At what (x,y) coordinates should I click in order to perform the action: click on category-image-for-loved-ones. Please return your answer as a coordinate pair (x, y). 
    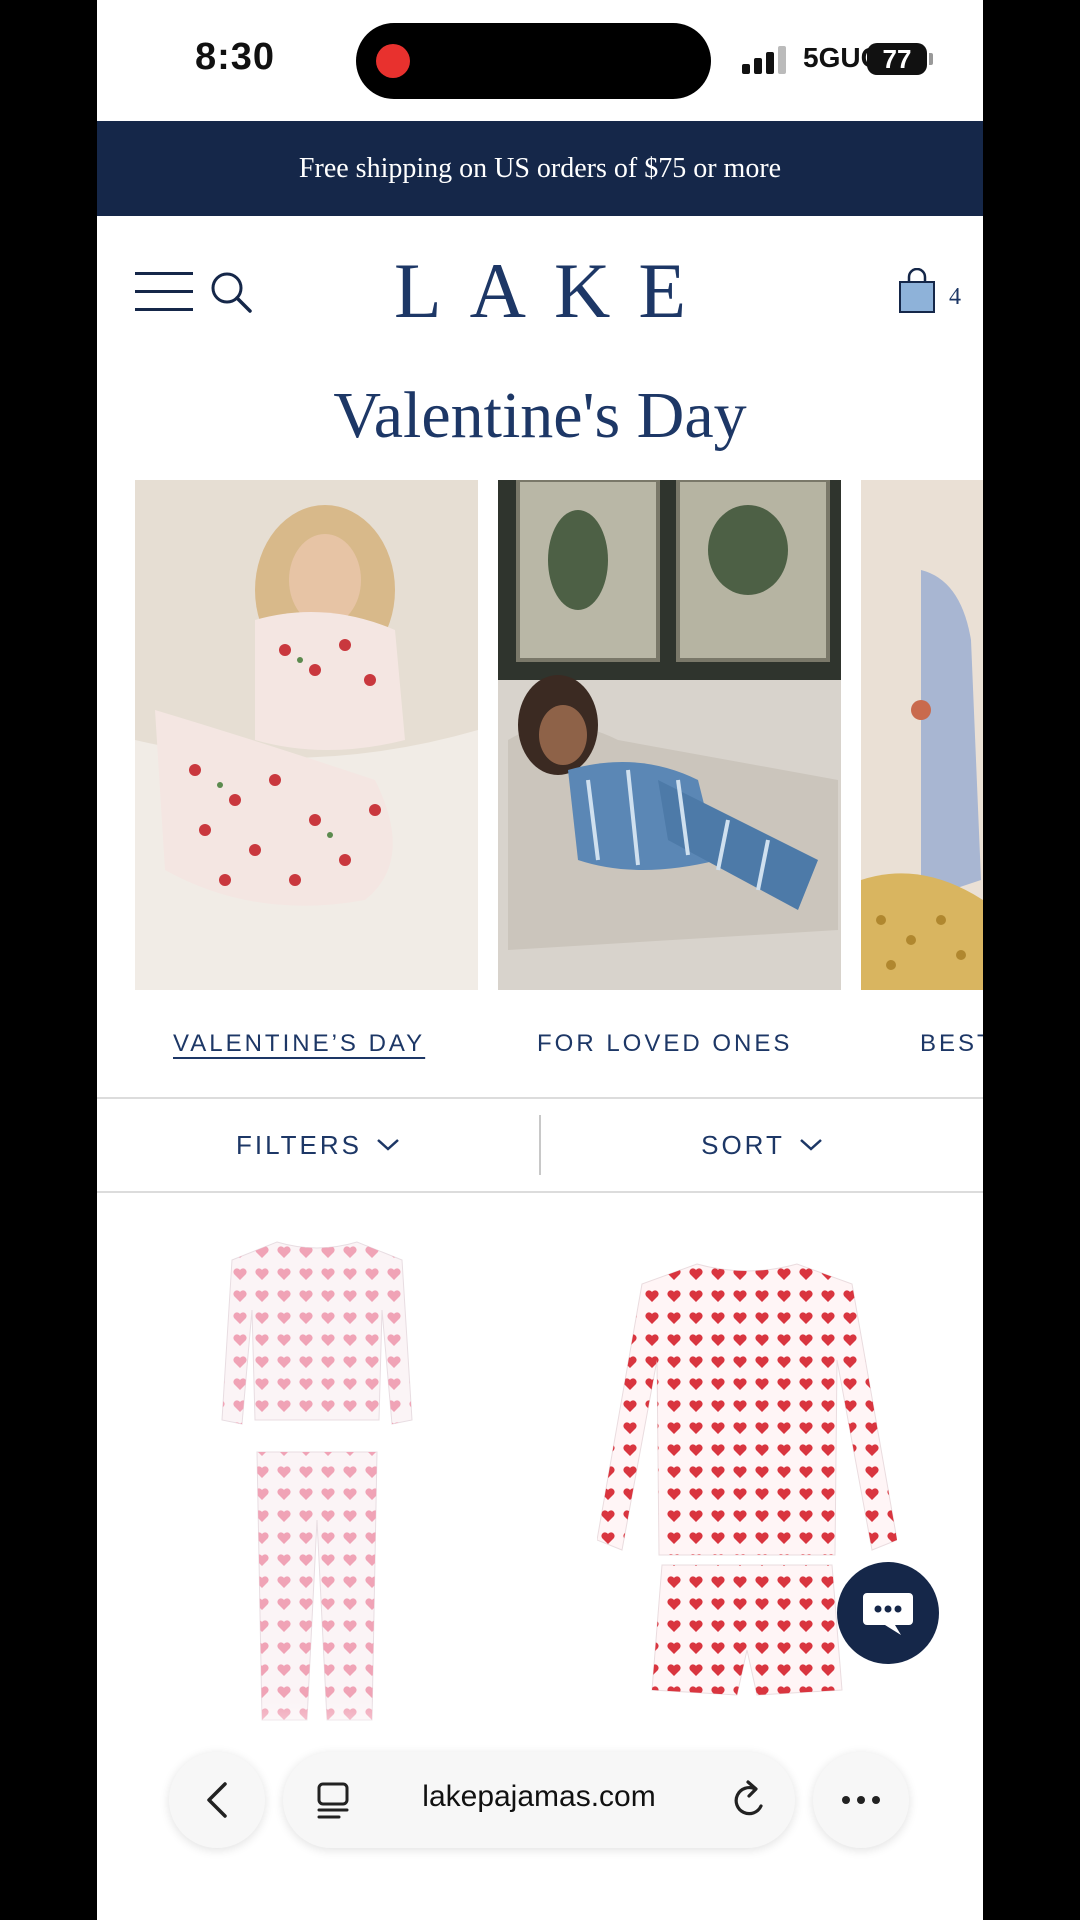
    Looking at the image, I should click on (669, 735).